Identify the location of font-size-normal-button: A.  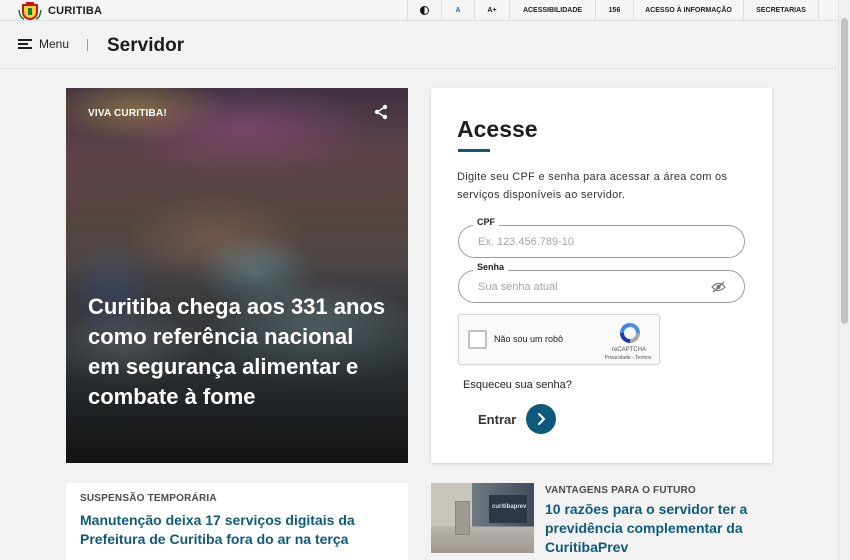
(457, 10).